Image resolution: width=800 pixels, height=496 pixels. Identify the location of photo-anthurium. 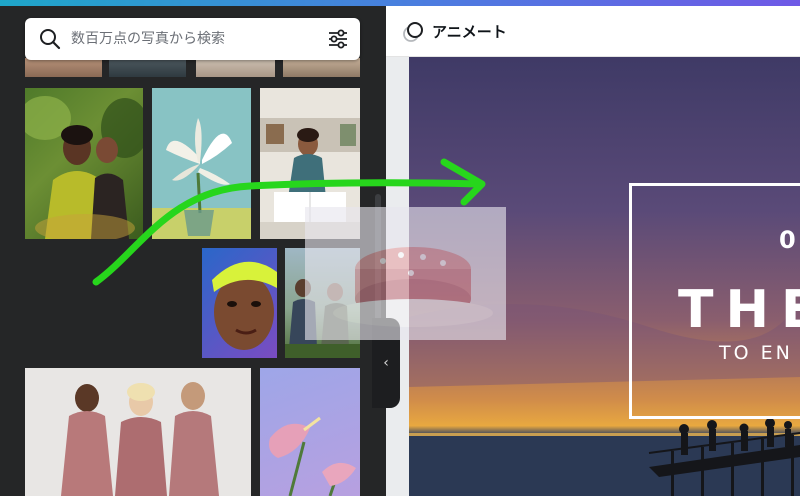
(312, 456).